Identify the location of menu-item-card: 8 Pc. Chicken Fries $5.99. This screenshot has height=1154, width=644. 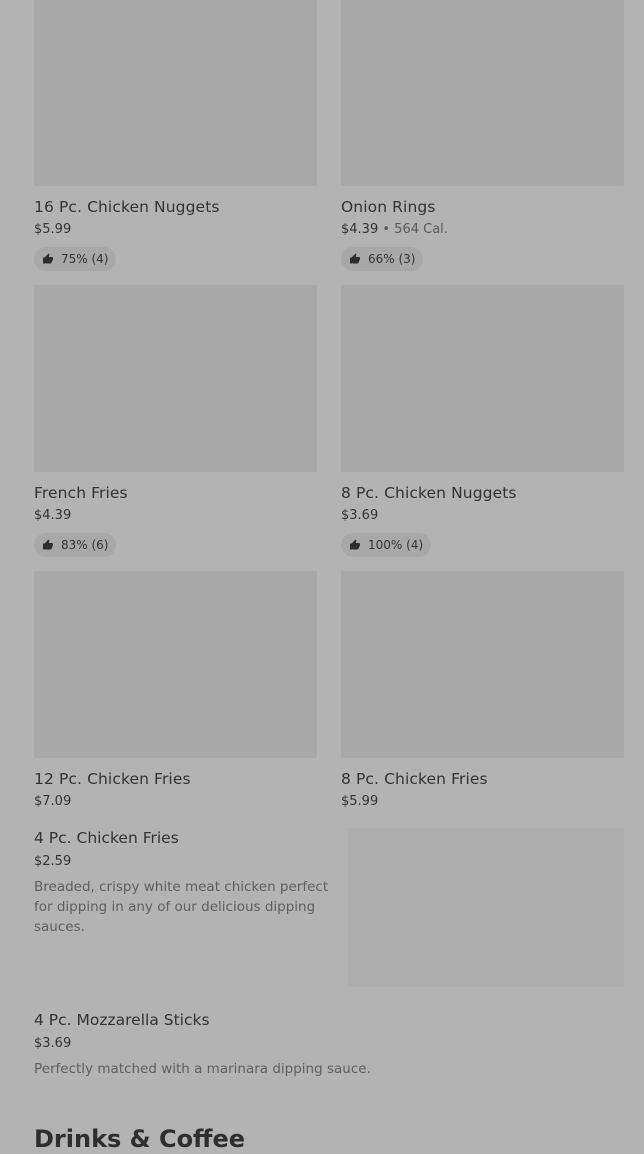
(482, 690).